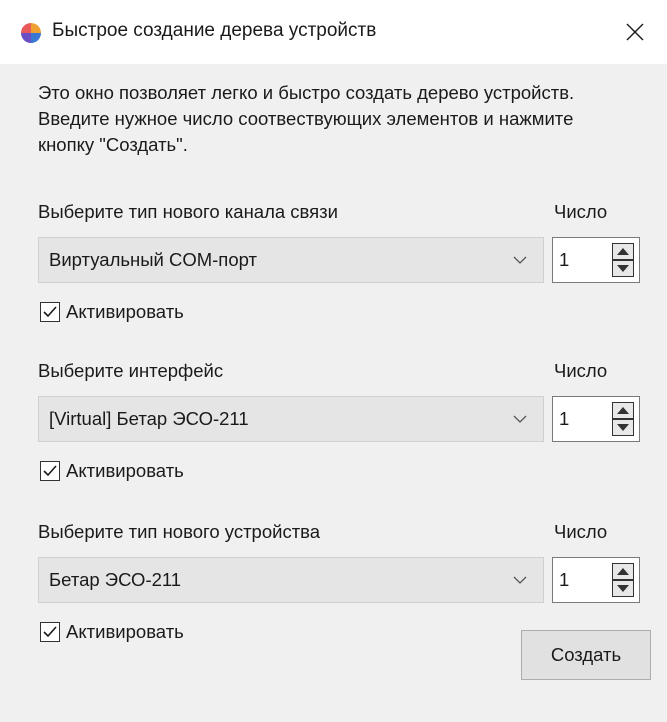 The height and width of the screenshot is (722, 667). Describe the element at coordinates (586, 655) in the screenshot. I see `create-button: Создать` at that location.